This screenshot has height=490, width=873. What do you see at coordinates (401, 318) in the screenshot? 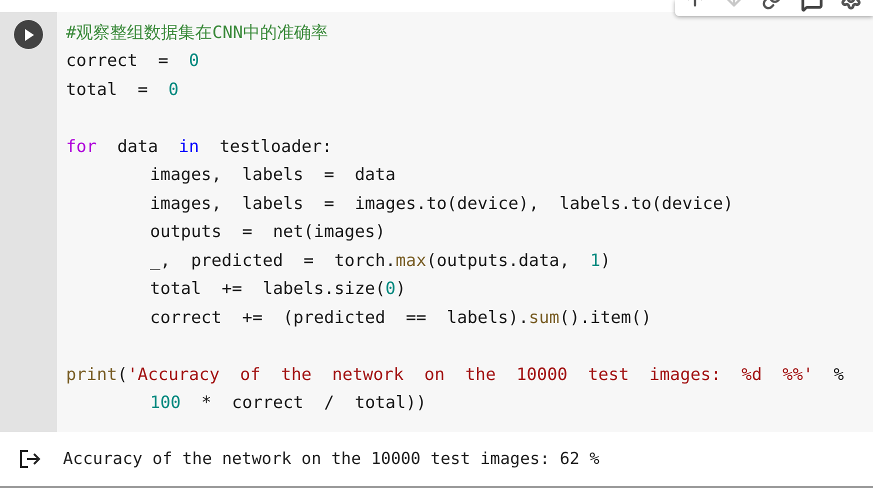
I see `code-line: correct += (predicted == labels).sum().item()` at bounding box center [401, 318].